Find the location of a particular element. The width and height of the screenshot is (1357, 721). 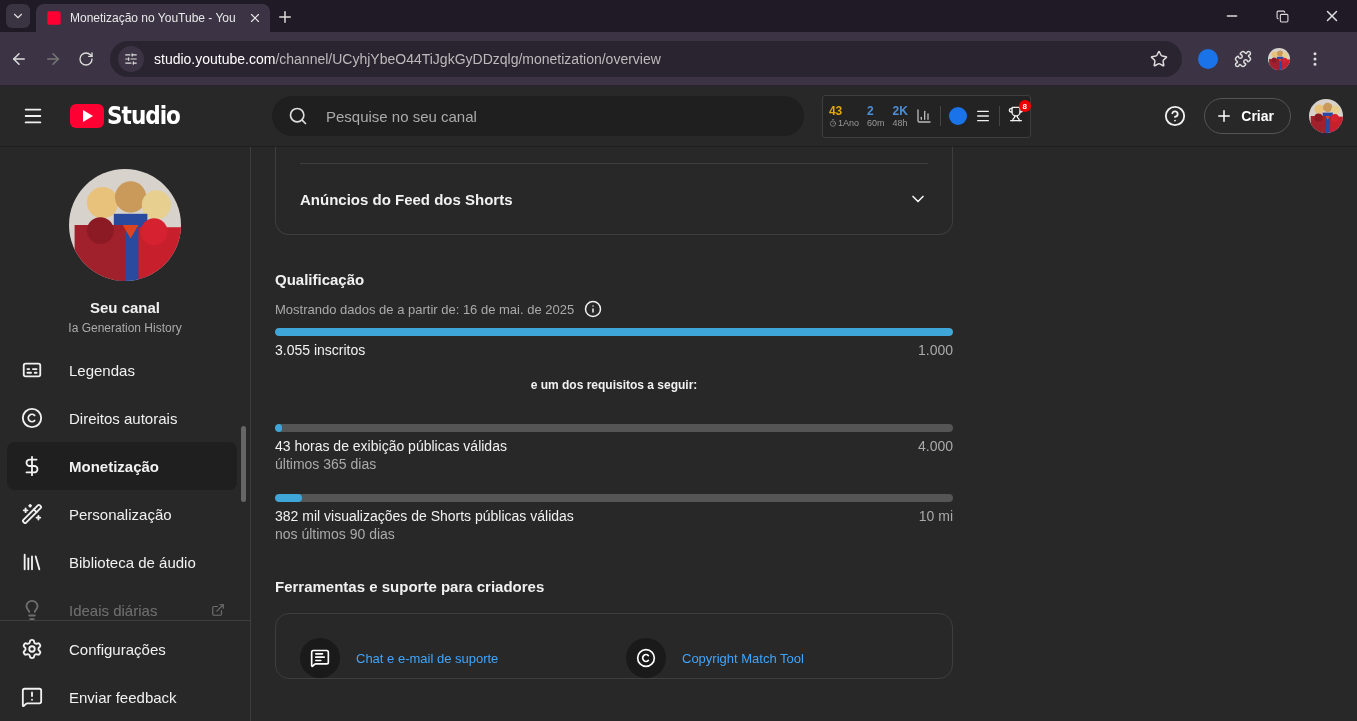

section-title: Qualificação is located at coordinates (320, 279).